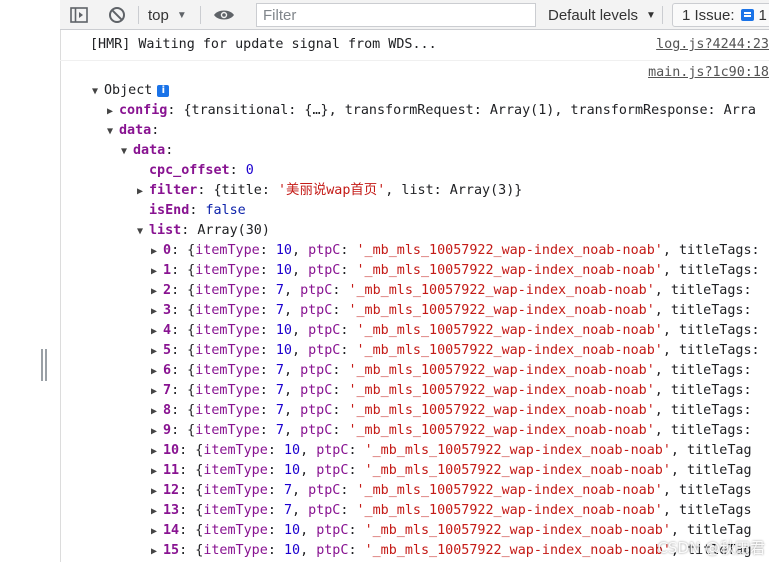  I want to click on filter-title: '美丽说wap首页', so click(332, 190).